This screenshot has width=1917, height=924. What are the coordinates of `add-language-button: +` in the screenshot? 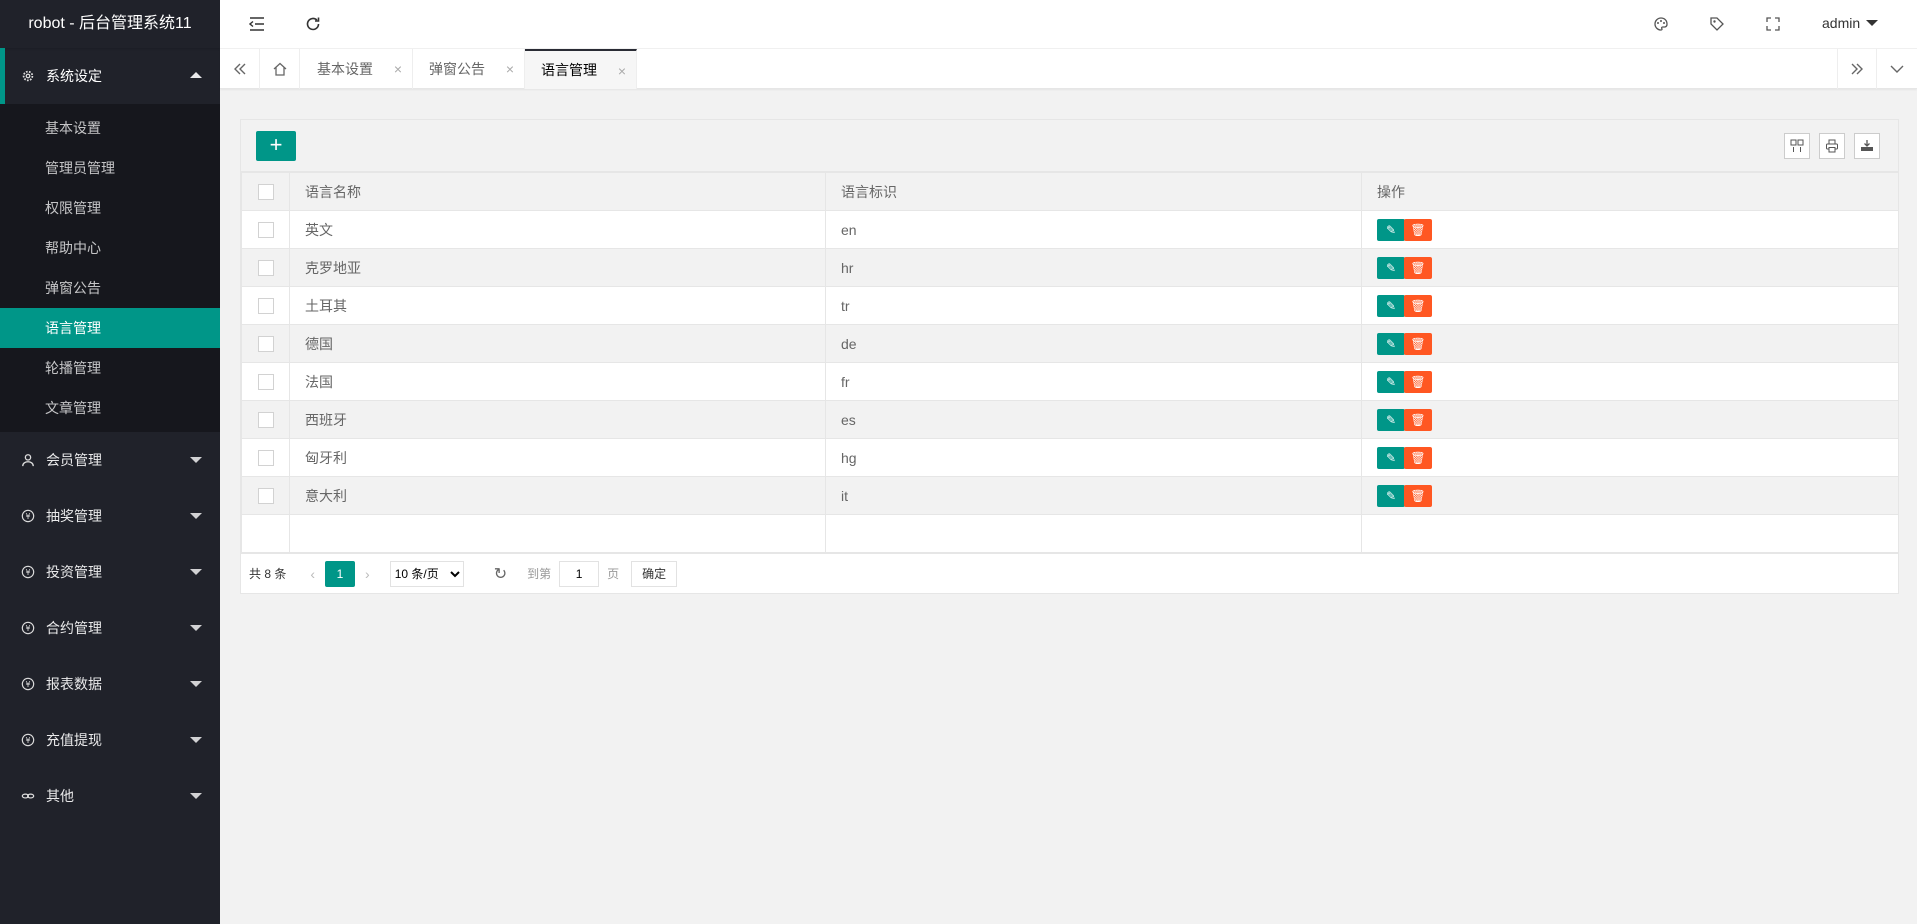 It's located at (276, 146).